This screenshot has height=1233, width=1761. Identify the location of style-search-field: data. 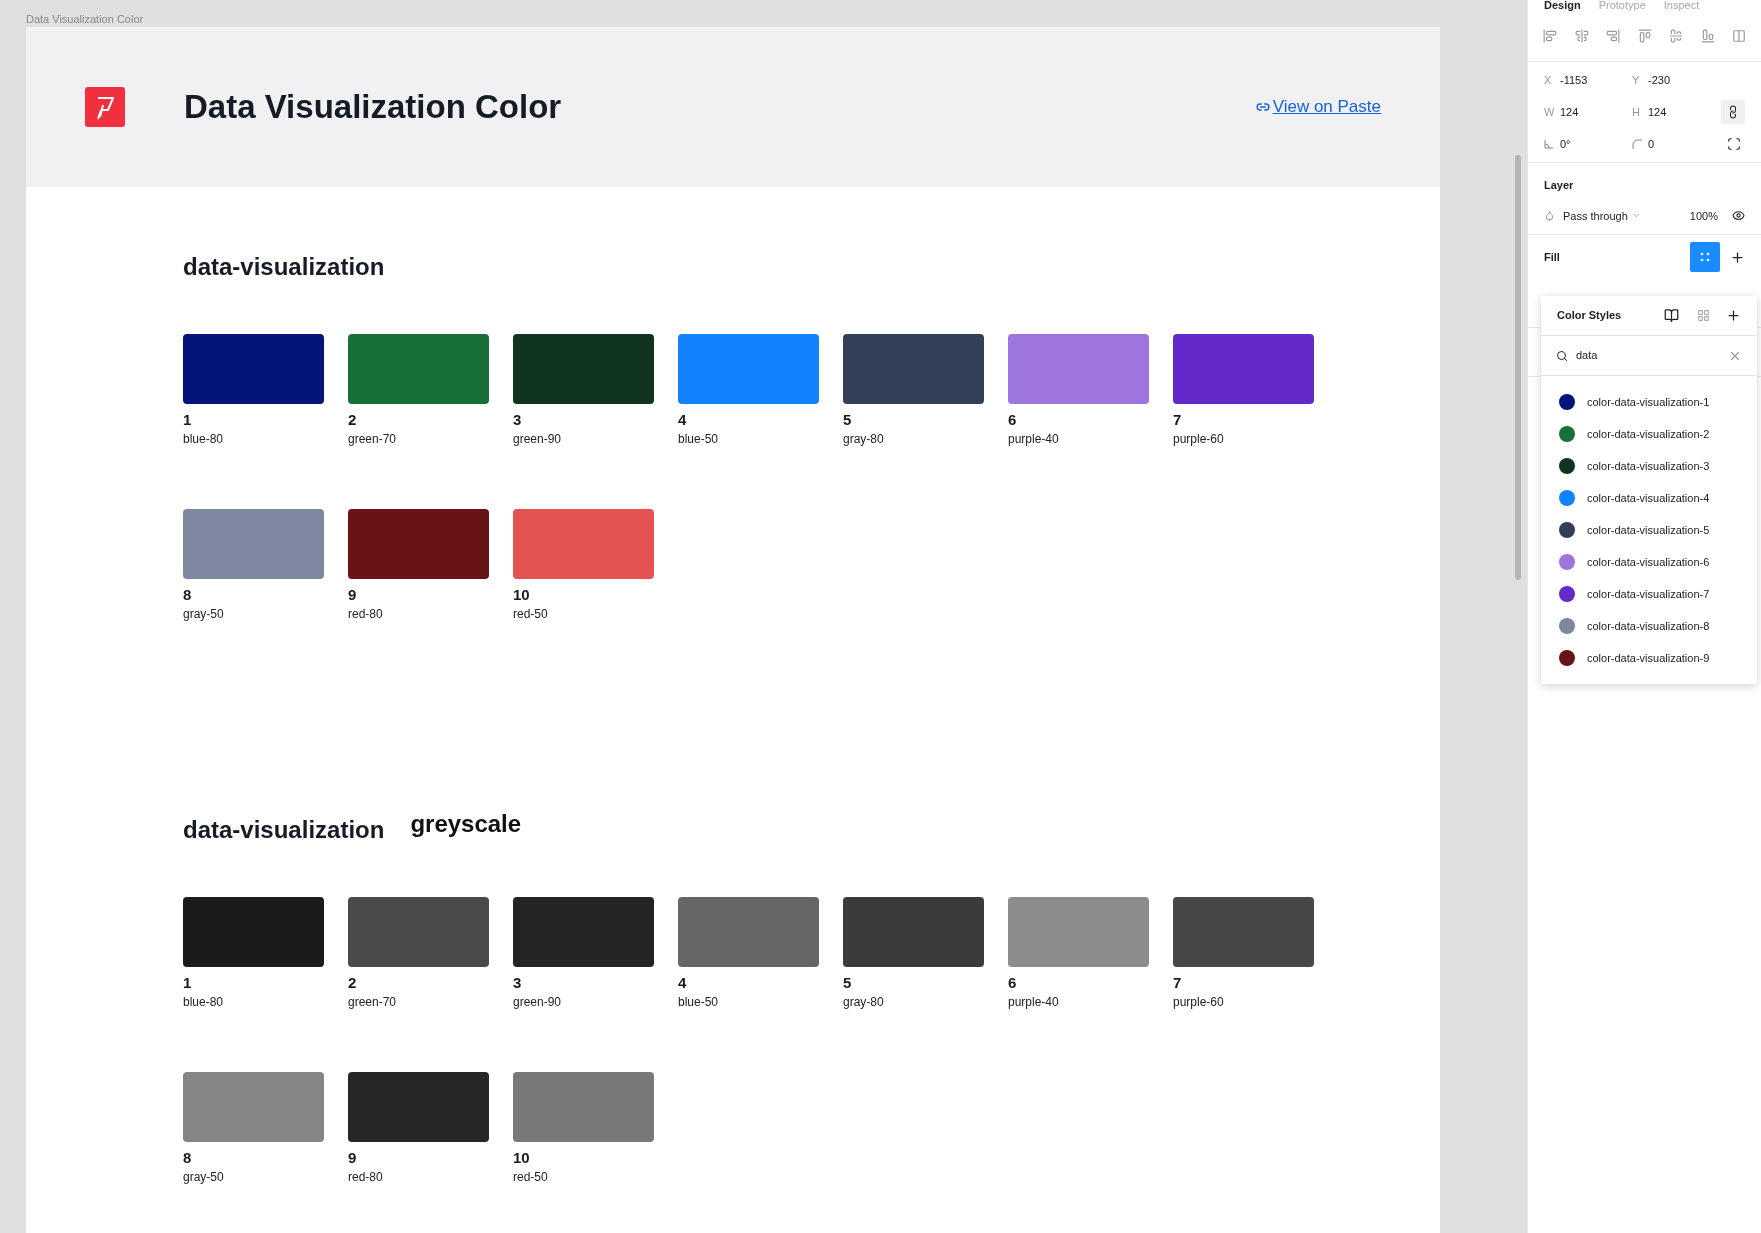
(1649, 356).